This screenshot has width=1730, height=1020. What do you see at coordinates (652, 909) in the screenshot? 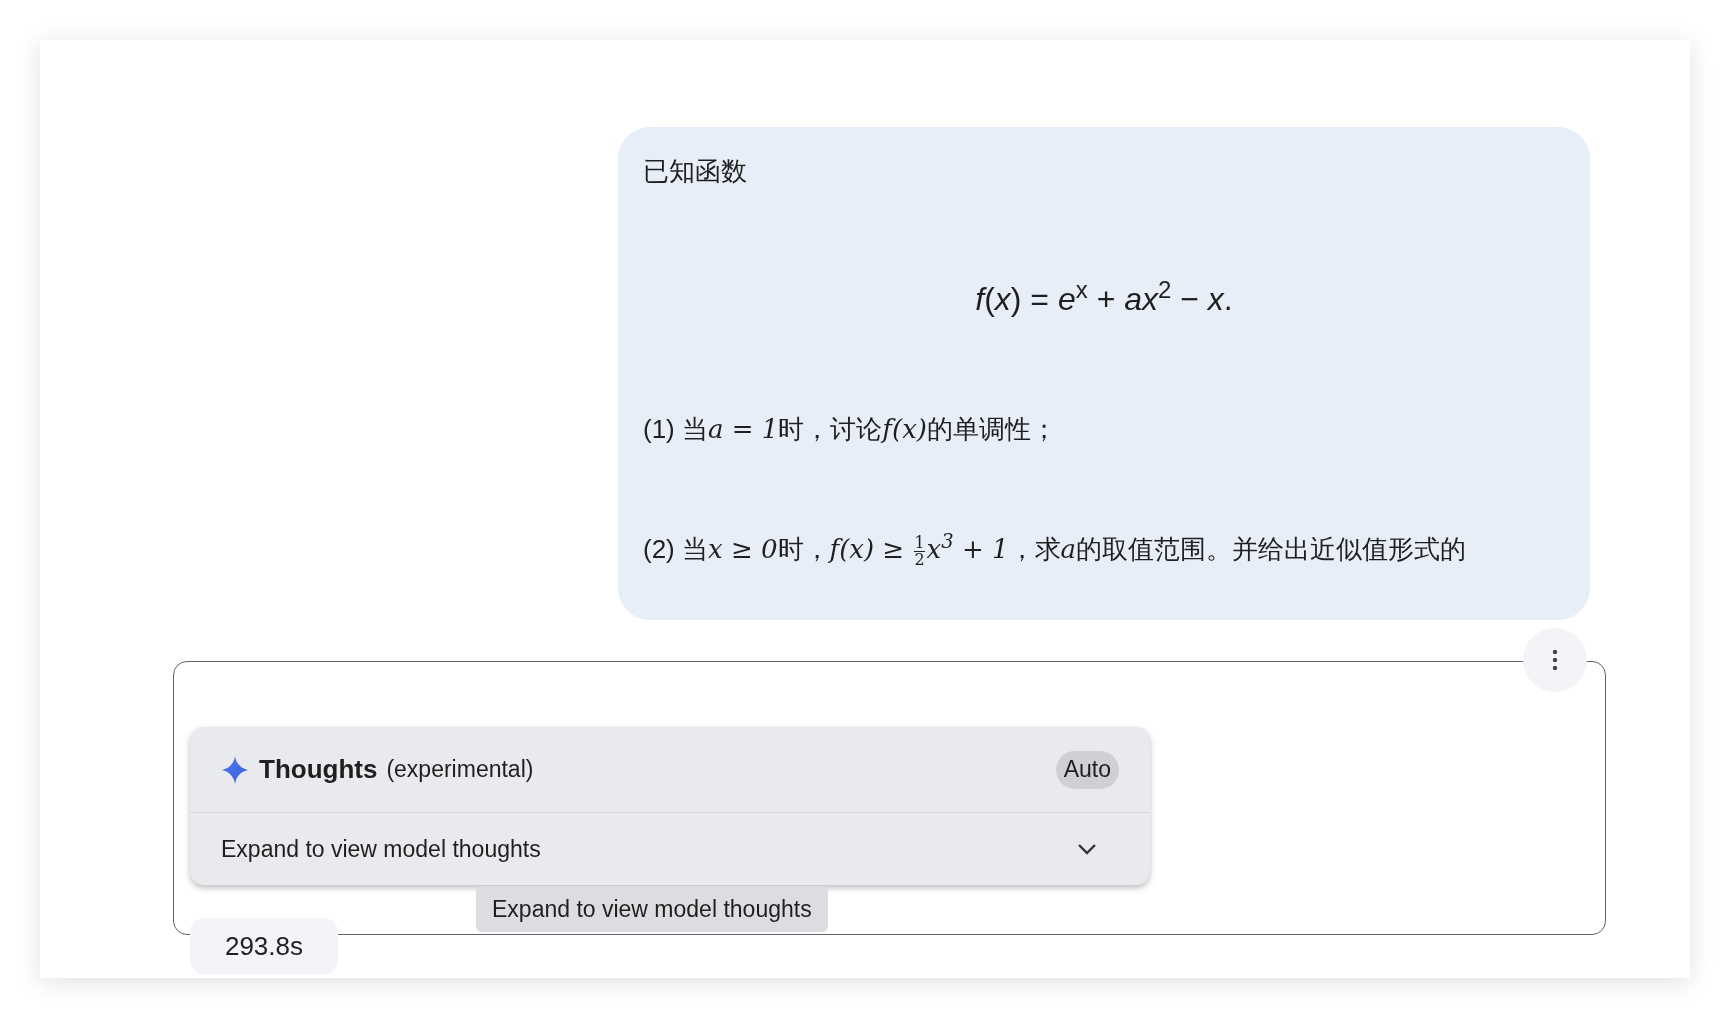
I see `tooltip: Expand to view model thoughts` at bounding box center [652, 909].